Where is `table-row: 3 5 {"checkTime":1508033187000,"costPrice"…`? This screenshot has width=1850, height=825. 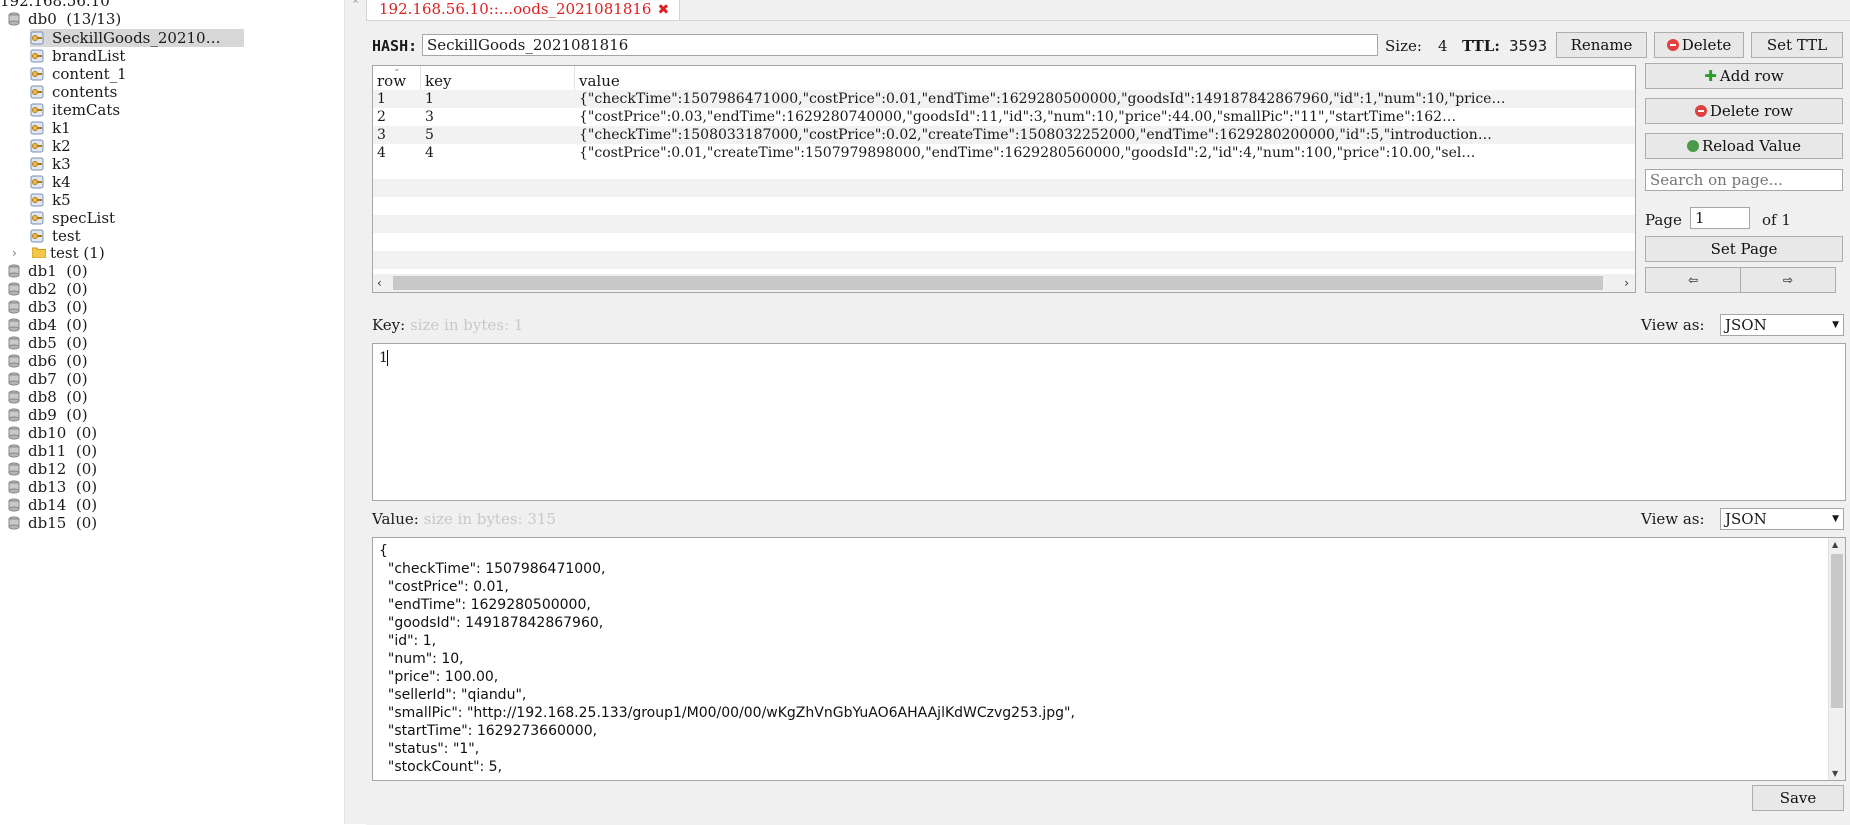
table-row: 3 5 {"checkTime":1508033187000,"costPrice"… is located at coordinates (1004, 135).